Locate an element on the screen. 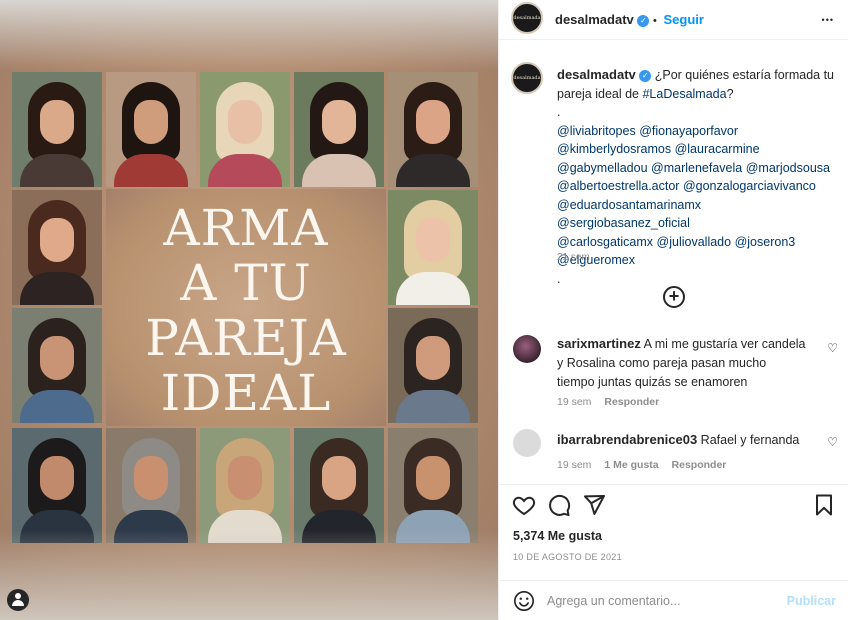 This screenshot has width=848, height=620. mention-link: @albertoestrella.actor is located at coordinates (618, 186).